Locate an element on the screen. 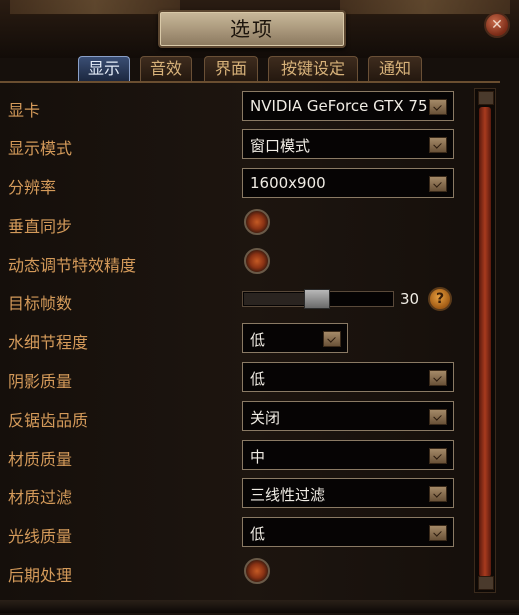  setting-row-gpu: 显卡 NVIDIA GeForce GTX 750 is located at coordinates (235, 108).